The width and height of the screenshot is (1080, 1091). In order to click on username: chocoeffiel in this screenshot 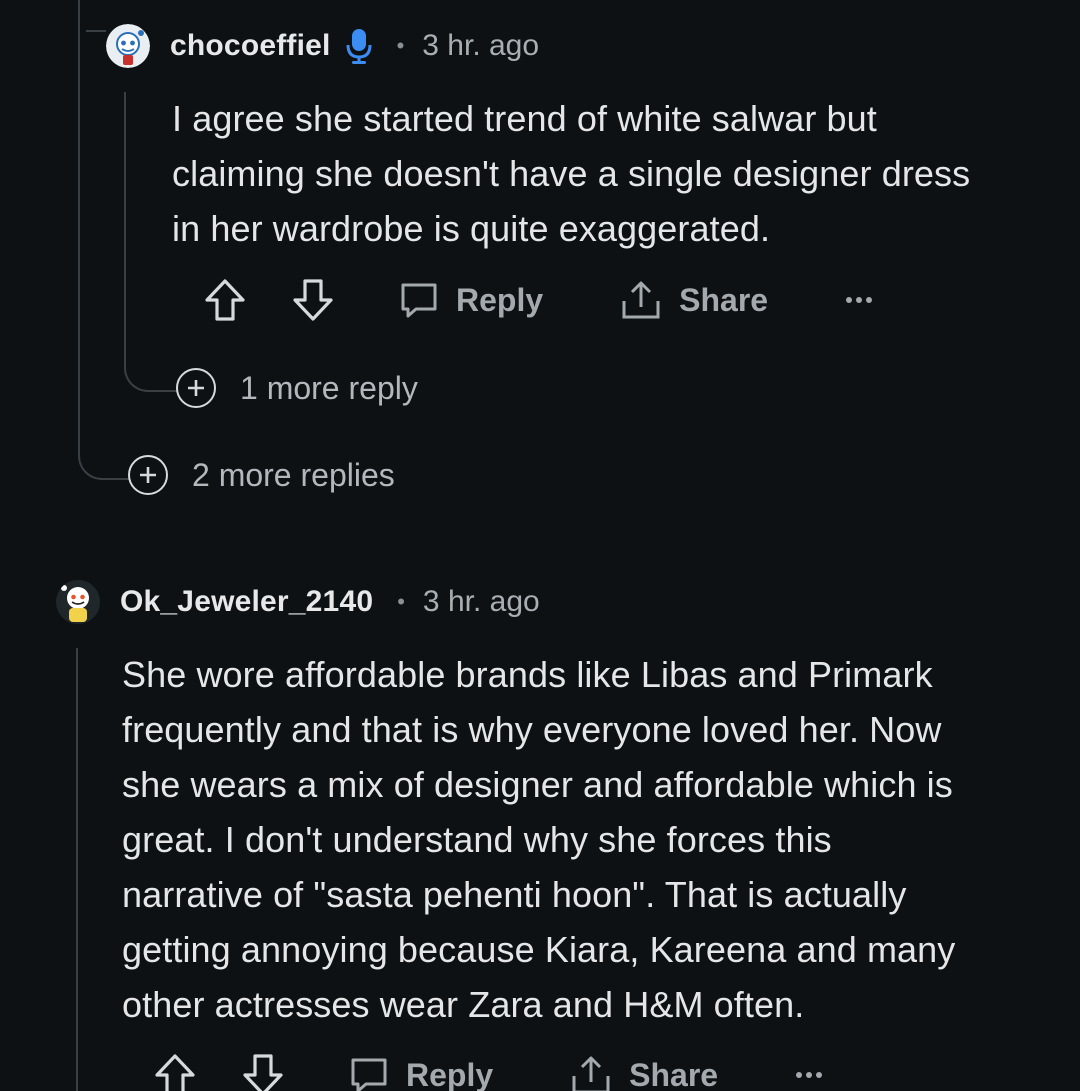, I will do `click(250, 46)`.